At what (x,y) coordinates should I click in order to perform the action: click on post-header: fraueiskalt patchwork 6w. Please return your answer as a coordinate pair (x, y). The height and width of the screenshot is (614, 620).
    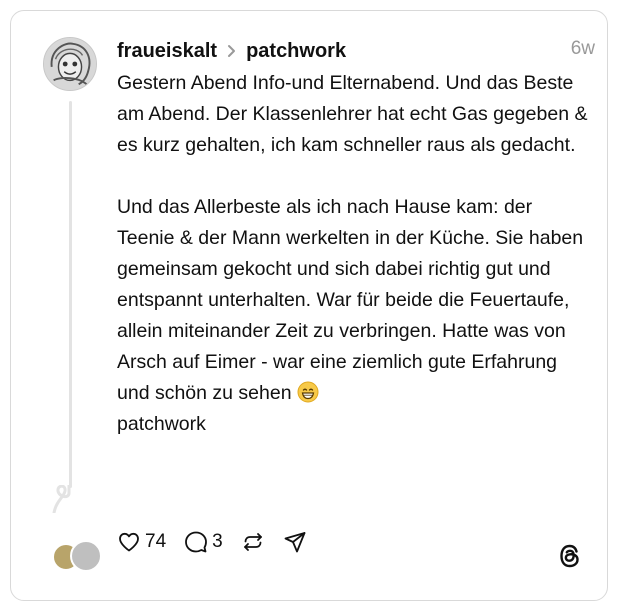
    Looking at the image, I should click on (356, 51).